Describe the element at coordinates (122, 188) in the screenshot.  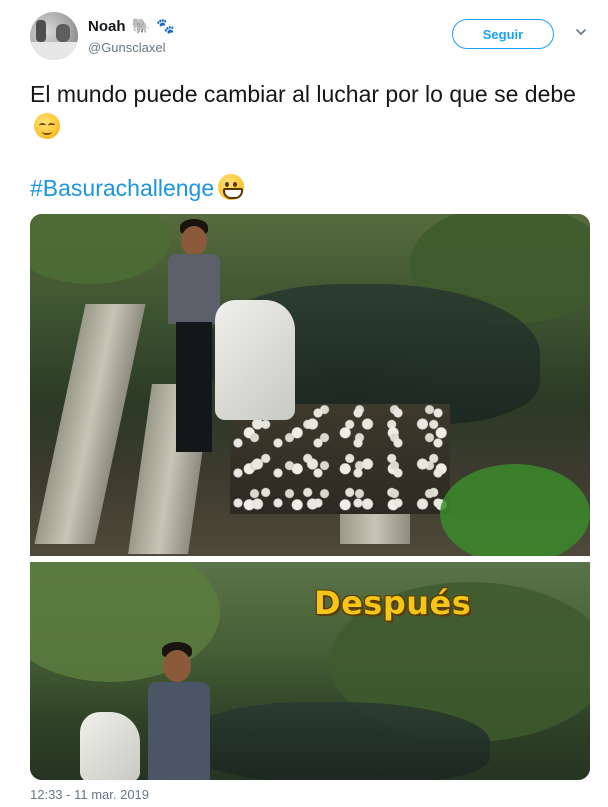
I see `hashtag-link: #Basurachallenge` at that location.